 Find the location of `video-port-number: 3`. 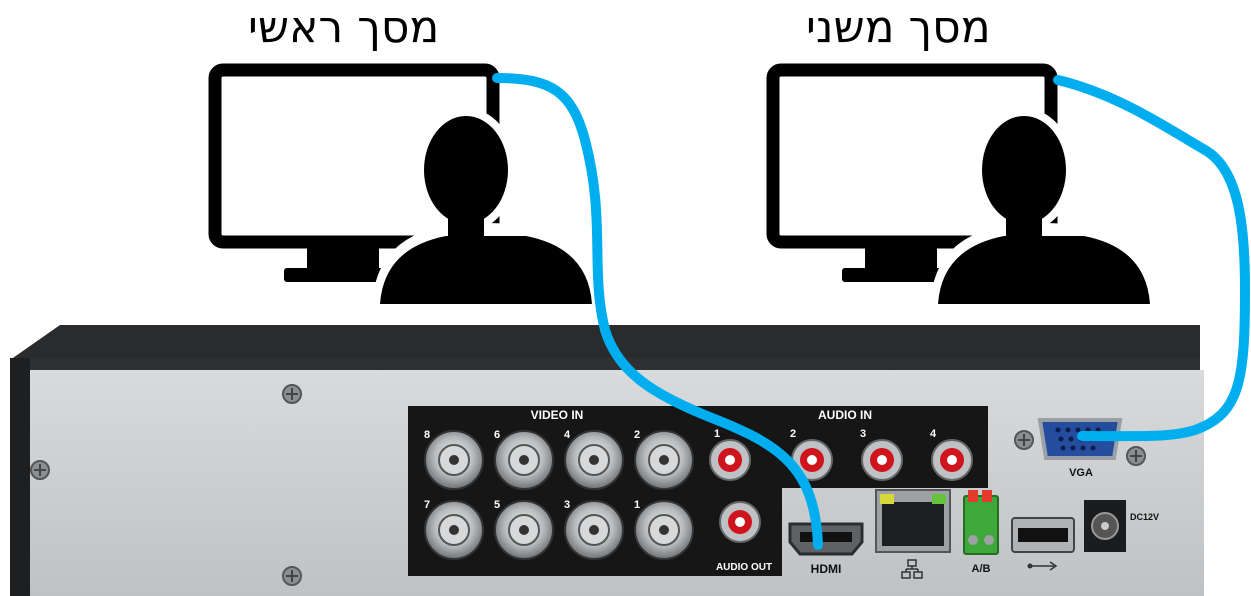

video-port-number: 3 is located at coordinates (567, 505).